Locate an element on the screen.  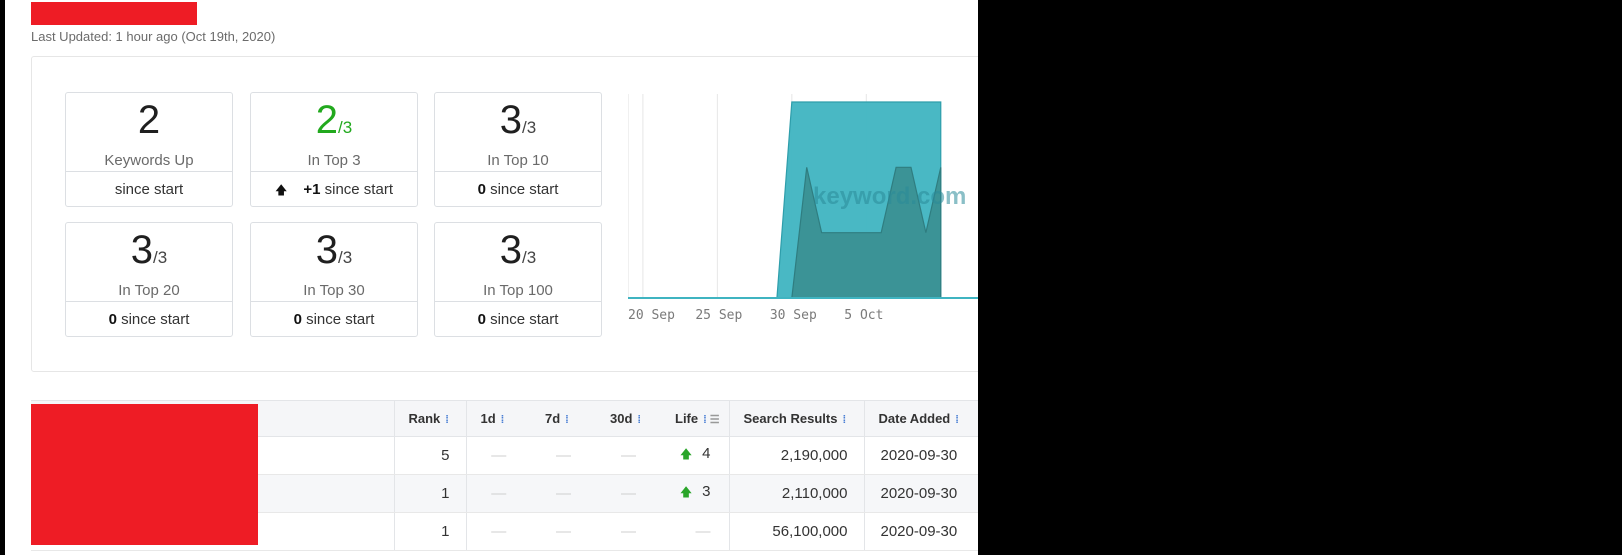
life-cell: — is located at coordinates (695, 531).